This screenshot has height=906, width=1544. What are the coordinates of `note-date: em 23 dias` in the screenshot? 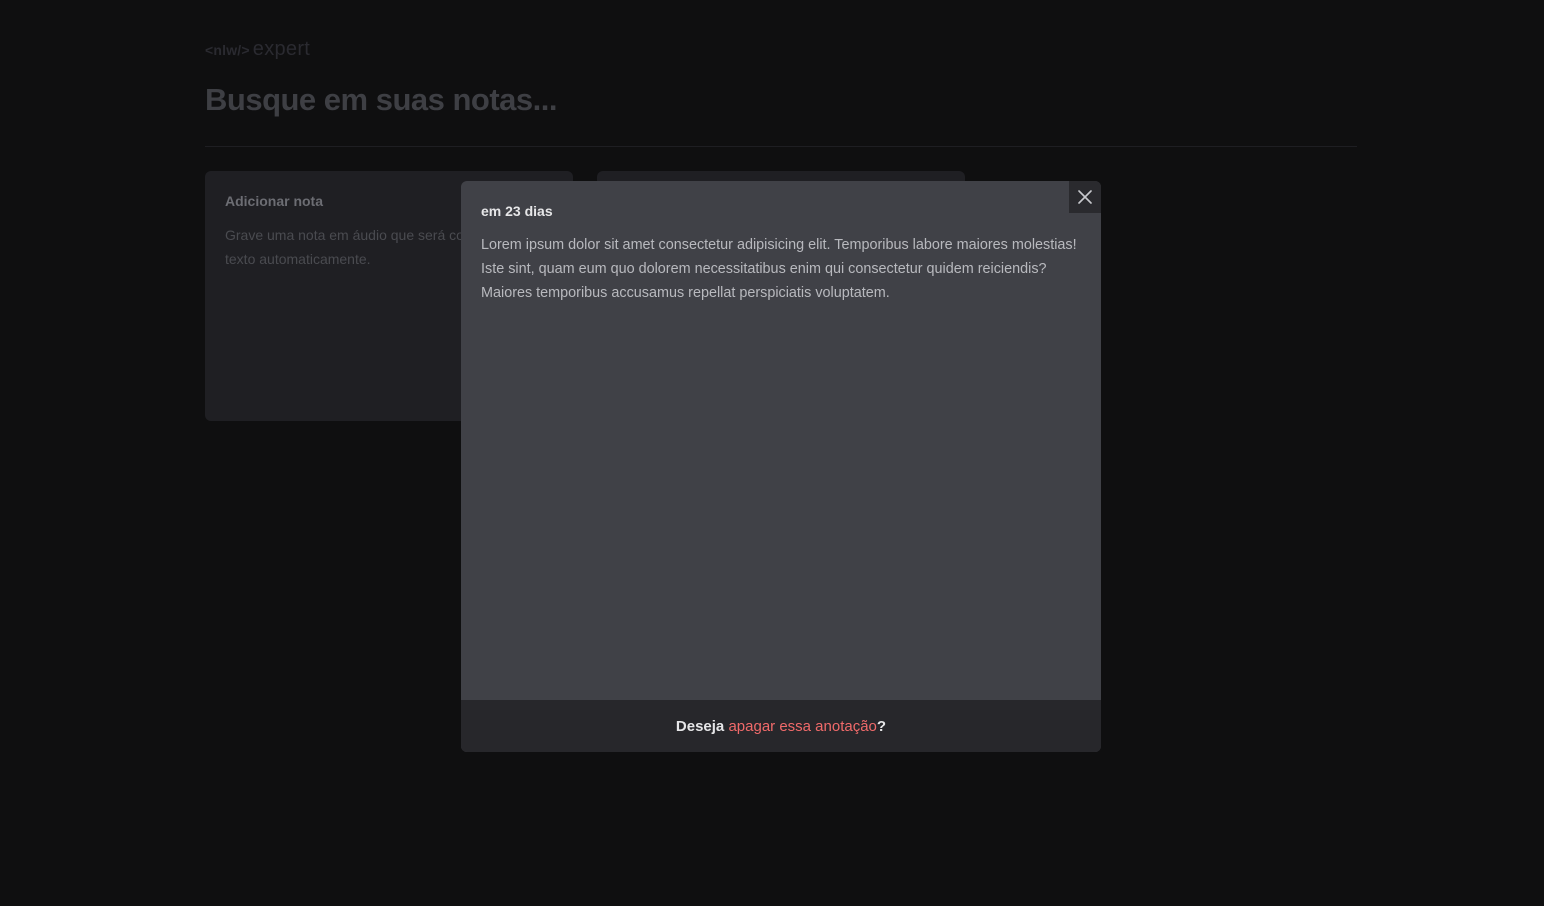 It's located at (517, 211).